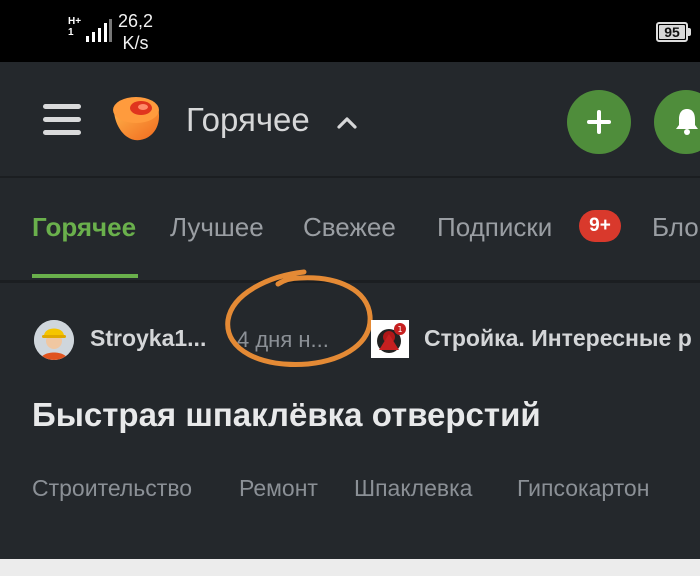  I want to click on battery-level: 95, so click(672, 32).